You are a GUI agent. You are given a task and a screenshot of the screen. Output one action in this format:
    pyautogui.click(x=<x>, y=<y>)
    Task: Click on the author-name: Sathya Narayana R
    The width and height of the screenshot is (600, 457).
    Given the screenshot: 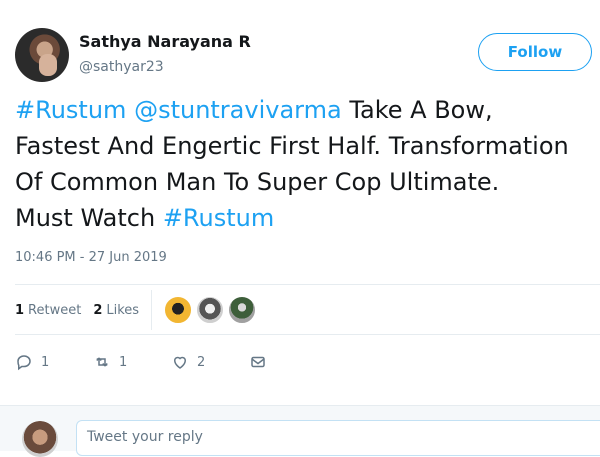 What is the action you would take?
    pyautogui.click(x=165, y=41)
    